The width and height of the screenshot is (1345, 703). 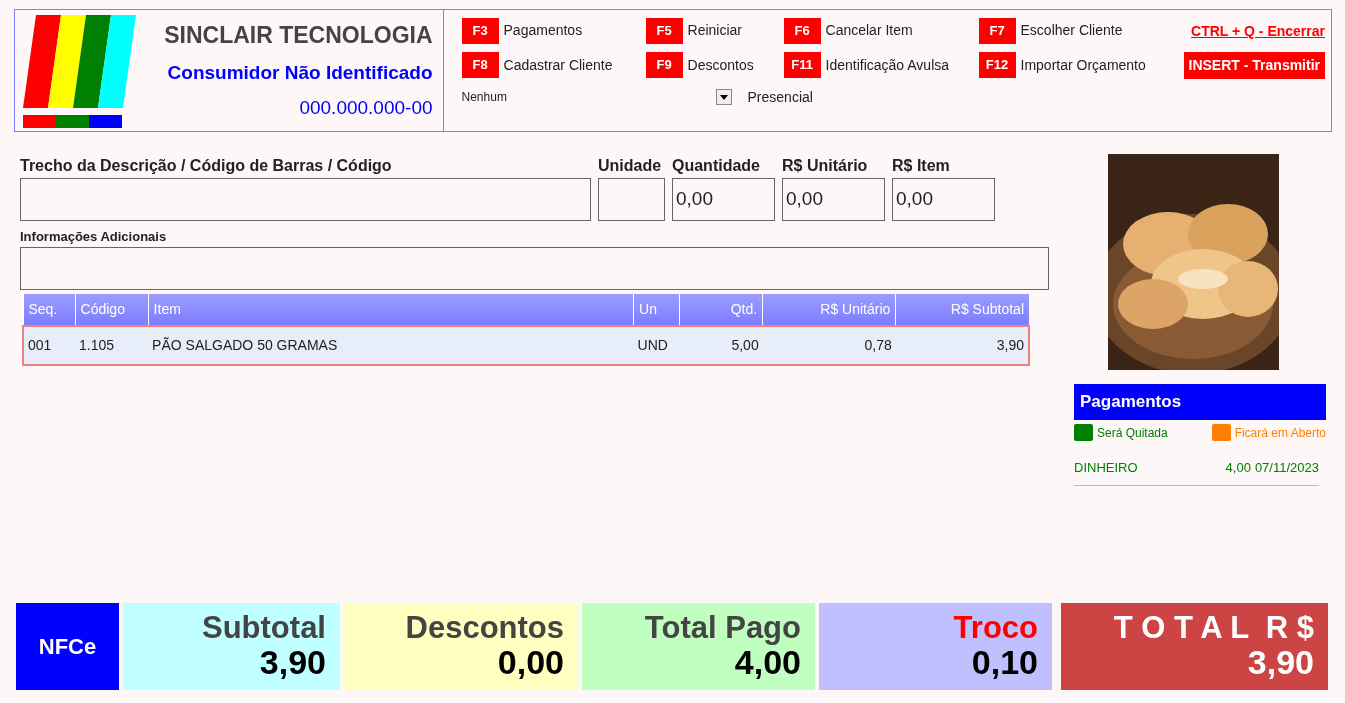 I want to click on customer-document: 000.000.000-00, so click(x=366, y=108).